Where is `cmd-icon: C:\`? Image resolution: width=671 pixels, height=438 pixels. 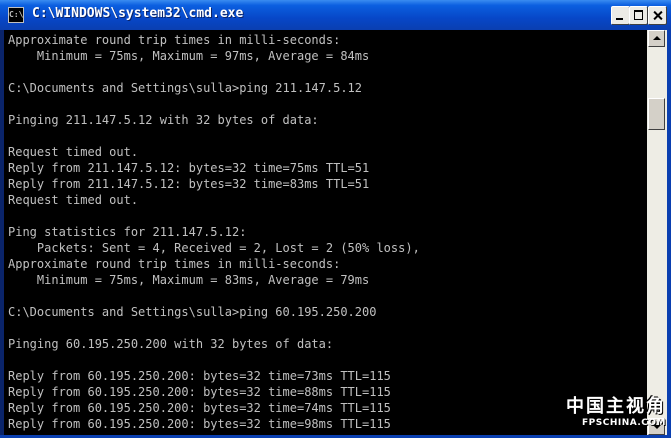
cmd-icon: C:\ is located at coordinates (16, 15).